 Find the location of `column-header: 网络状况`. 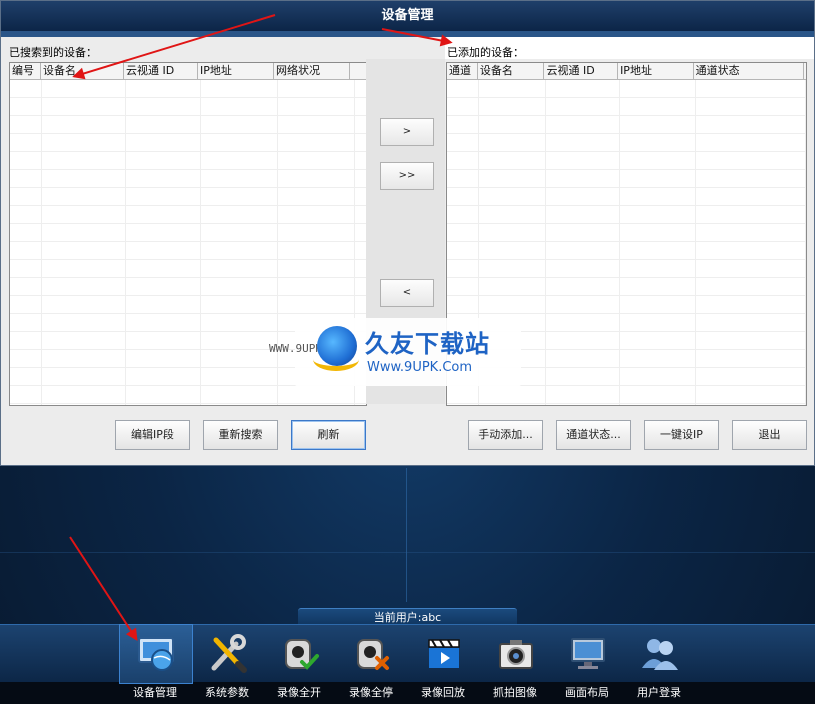

column-header: 网络状况 is located at coordinates (312, 71).